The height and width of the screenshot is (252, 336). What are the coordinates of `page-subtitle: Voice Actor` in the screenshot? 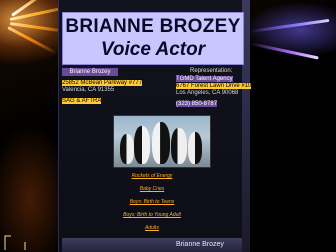 It's located at (153, 49).